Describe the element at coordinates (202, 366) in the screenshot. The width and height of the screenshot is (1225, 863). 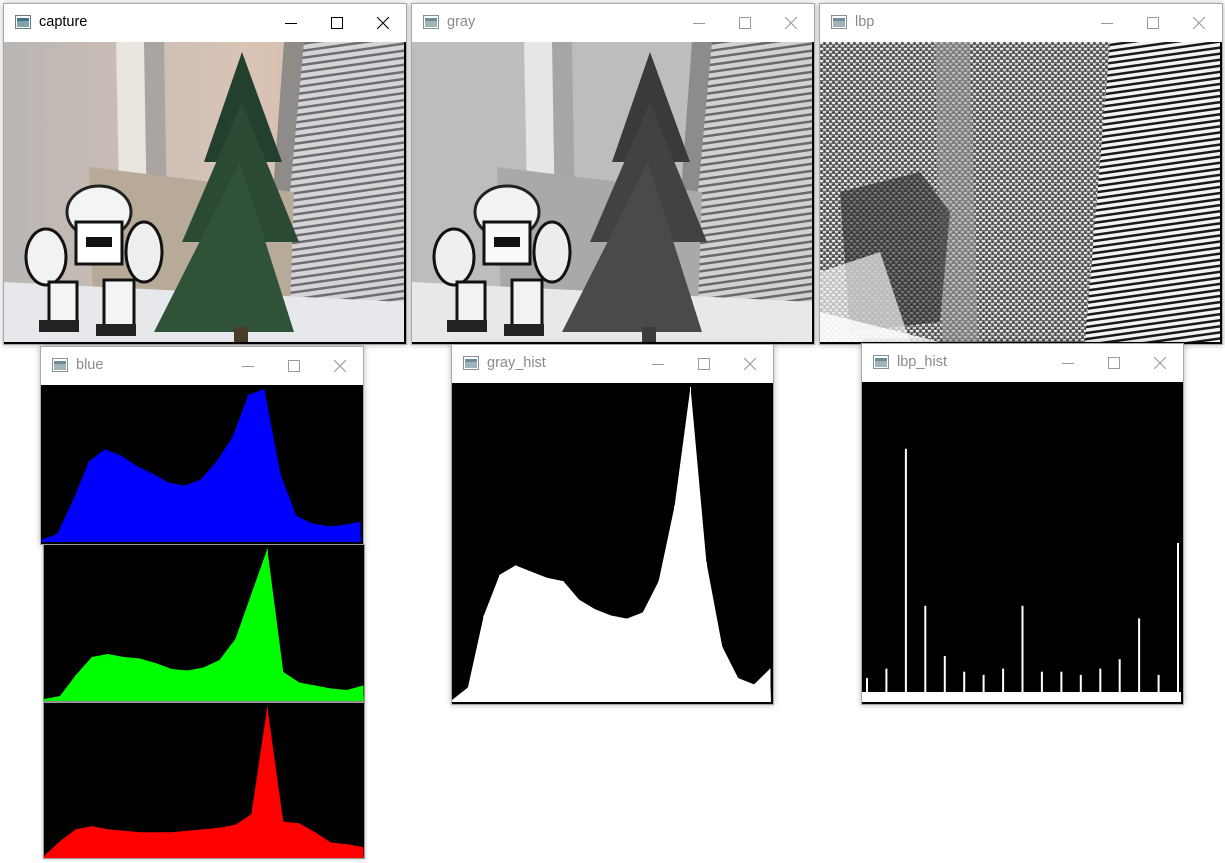
I see `title-bar: blue` at that location.